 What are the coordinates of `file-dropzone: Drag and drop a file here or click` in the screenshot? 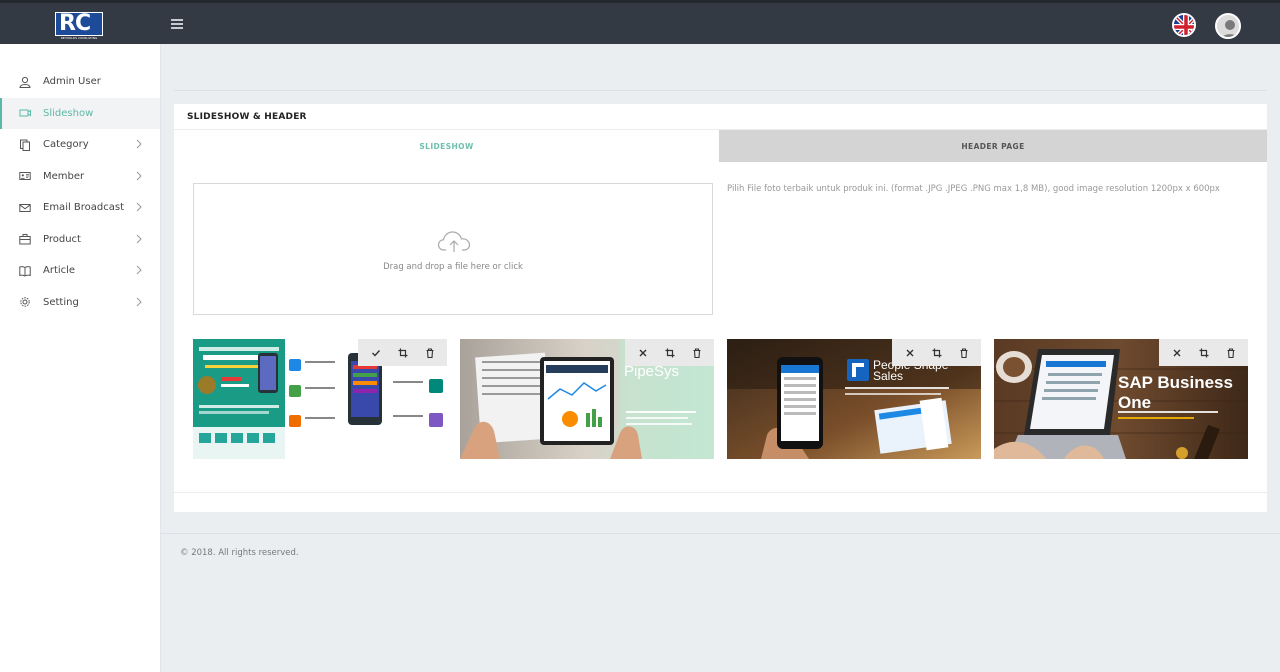 It's located at (453, 249).